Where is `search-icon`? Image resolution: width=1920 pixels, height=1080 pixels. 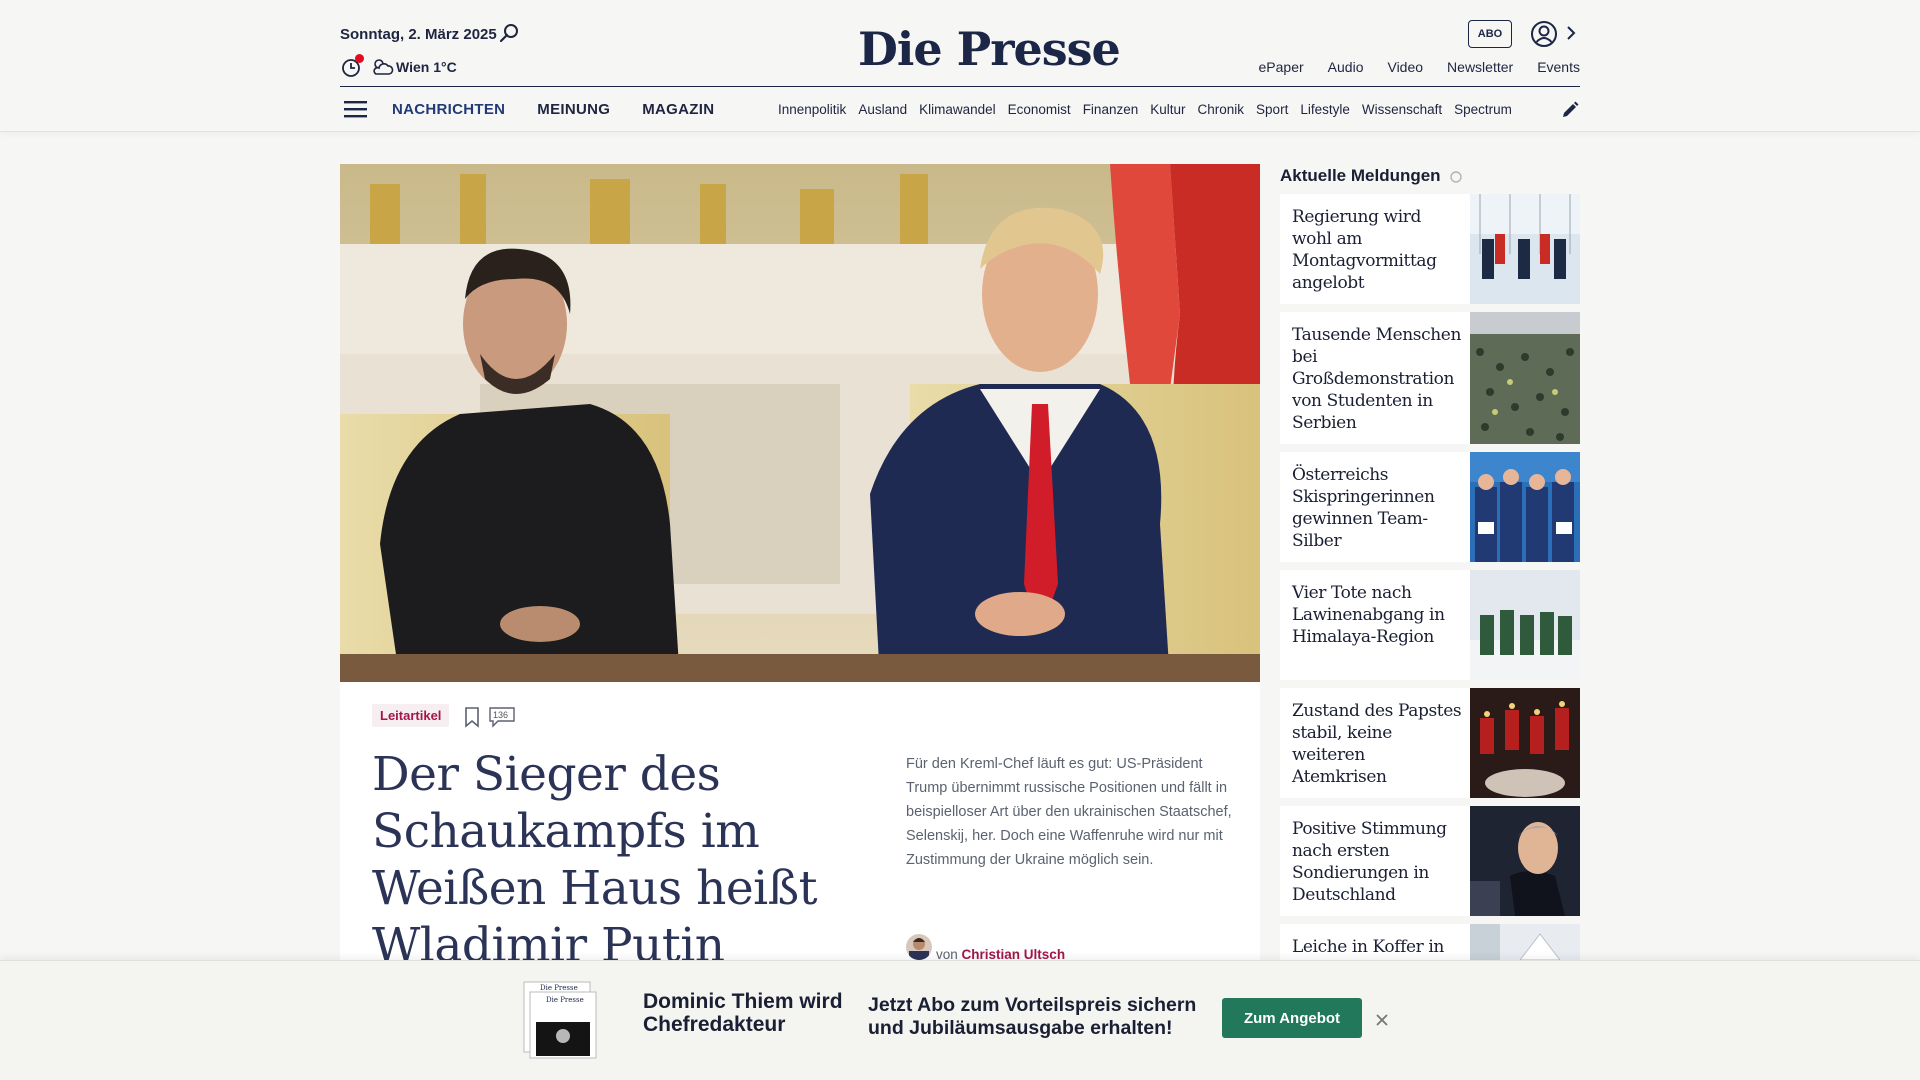 search-icon is located at coordinates (510, 34).